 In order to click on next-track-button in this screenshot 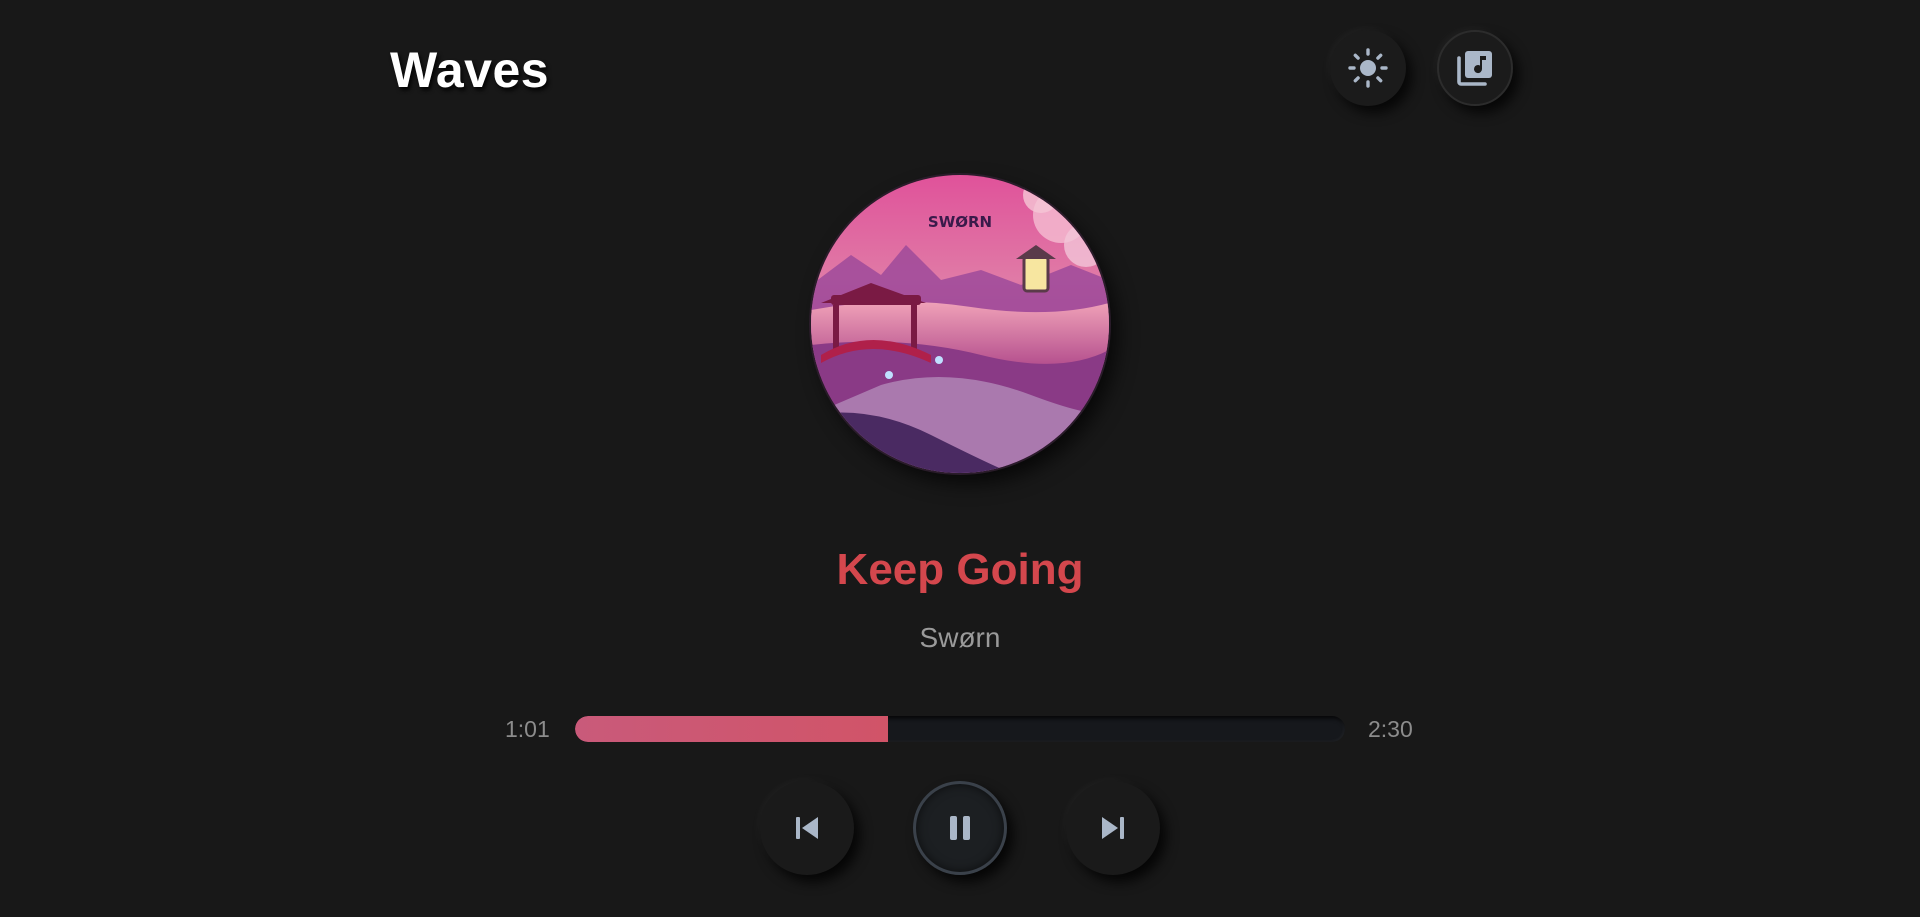, I will do `click(1113, 828)`.